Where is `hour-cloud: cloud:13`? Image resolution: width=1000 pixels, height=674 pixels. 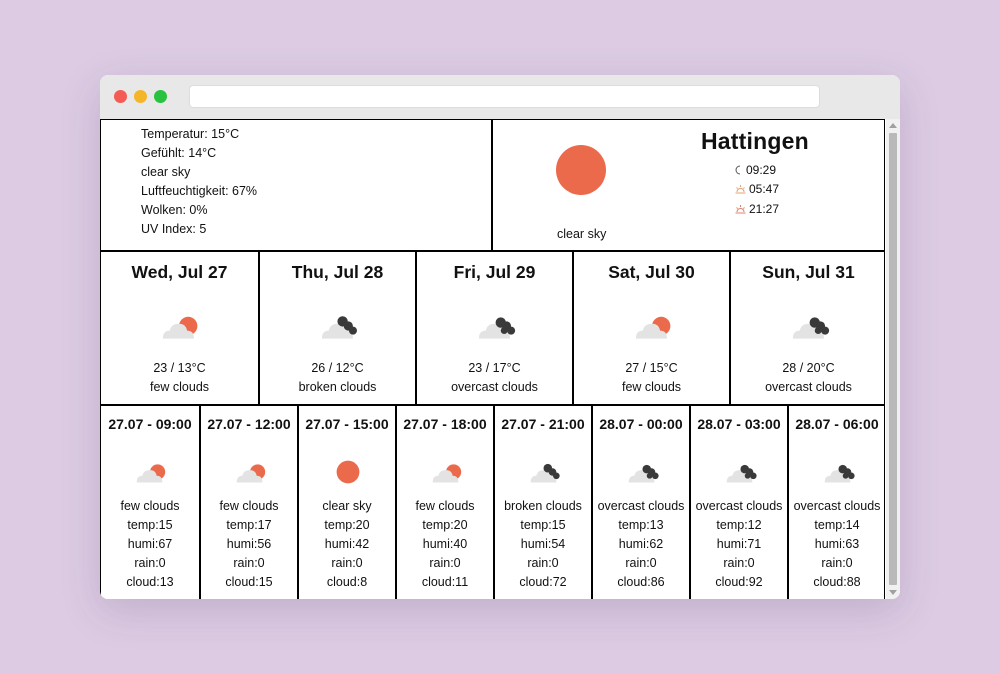
hour-cloud: cloud:13 is located at coordinates (150, 582).